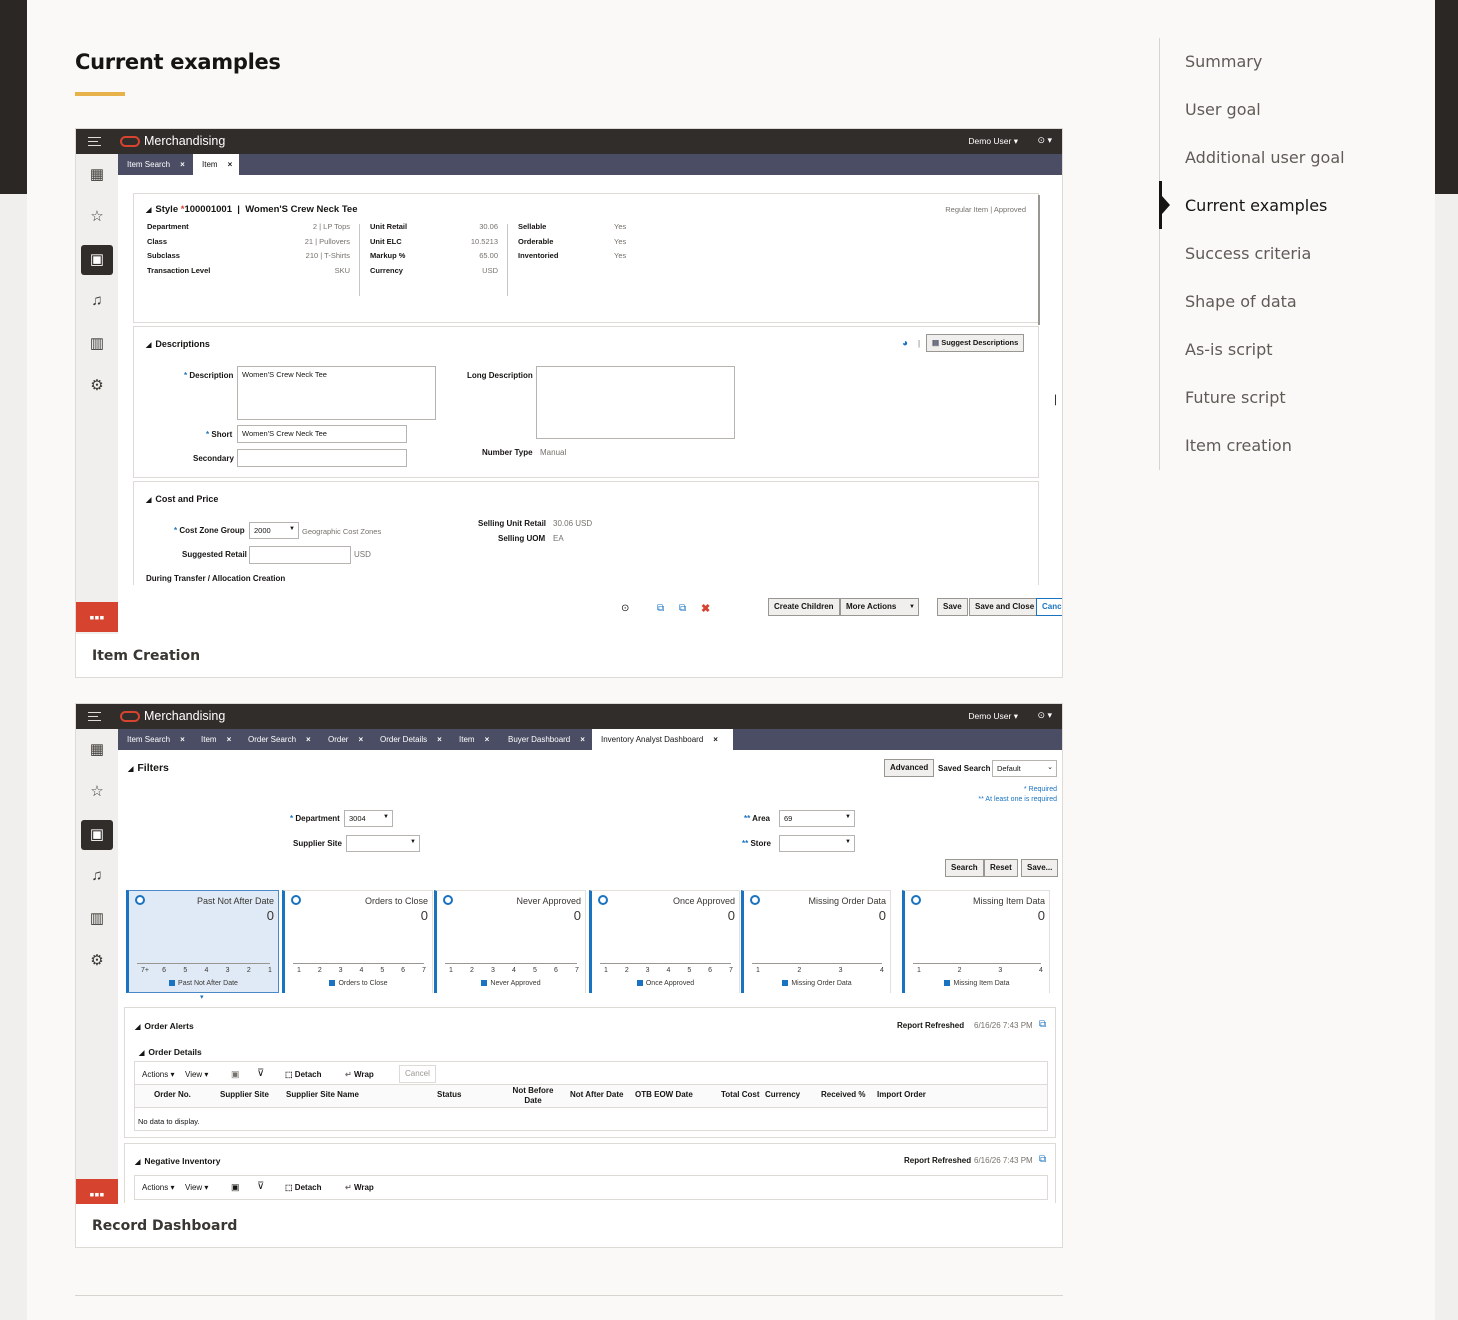 The height and width of the screenshot is (1320, 1458). What do you see at coordinates (740, 1094) in the screenshot?
I see `column-header: Total Cost` at bounding box center [740, 1094].